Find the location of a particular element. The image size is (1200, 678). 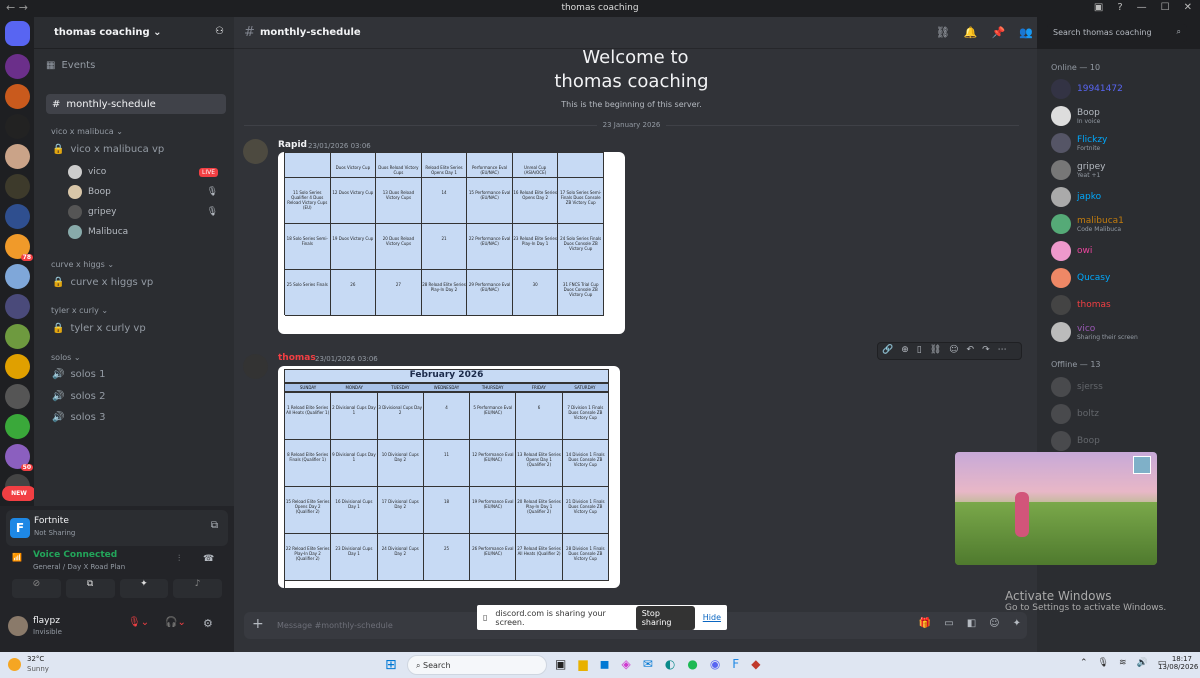

app-icon: ◆ is located at coordinates (755, 664).